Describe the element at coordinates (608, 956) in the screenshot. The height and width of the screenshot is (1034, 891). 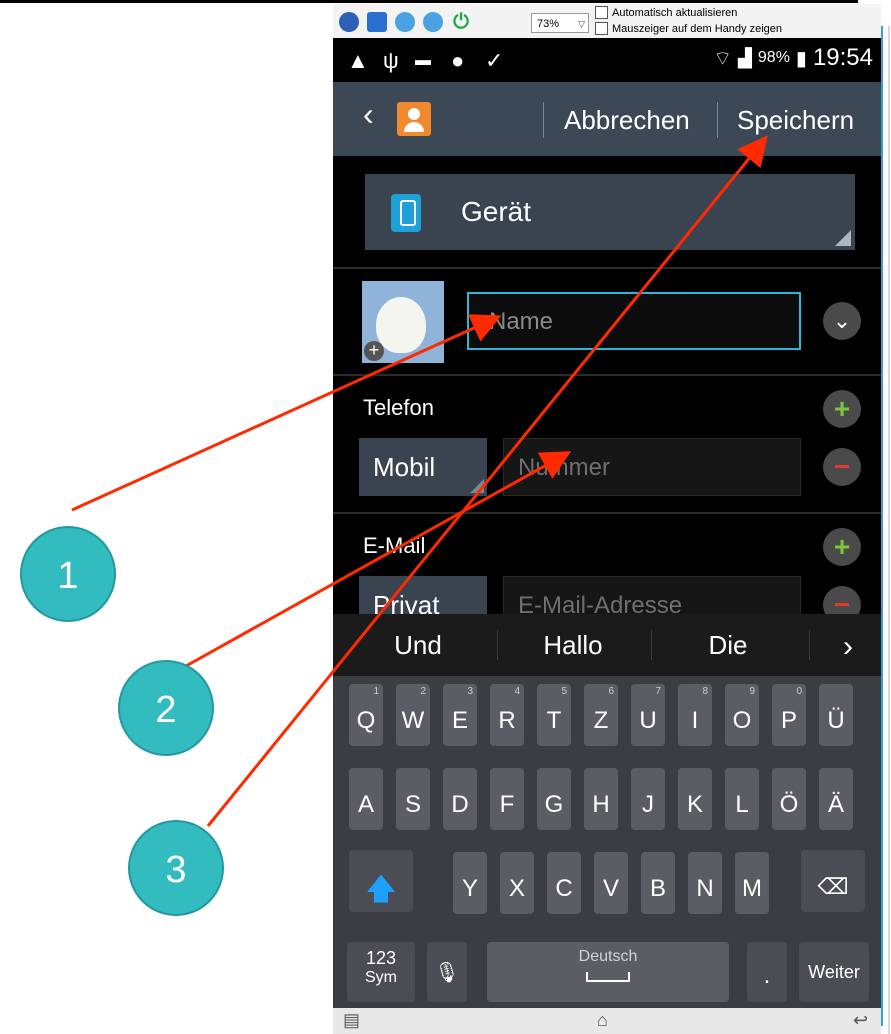
I see `space-key-language: Deutsch` at that location.